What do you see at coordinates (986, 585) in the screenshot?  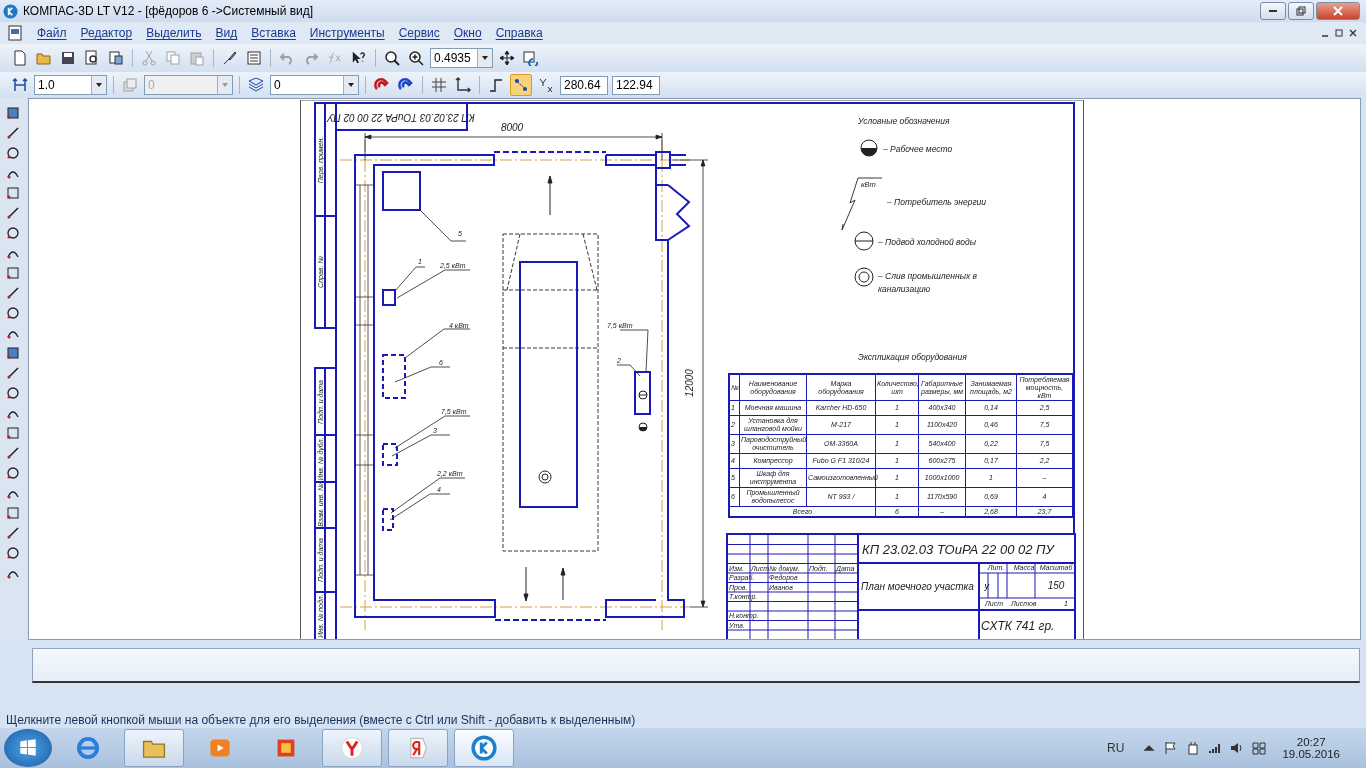 I see `letter-value: у` at bounding box center [986, 585].